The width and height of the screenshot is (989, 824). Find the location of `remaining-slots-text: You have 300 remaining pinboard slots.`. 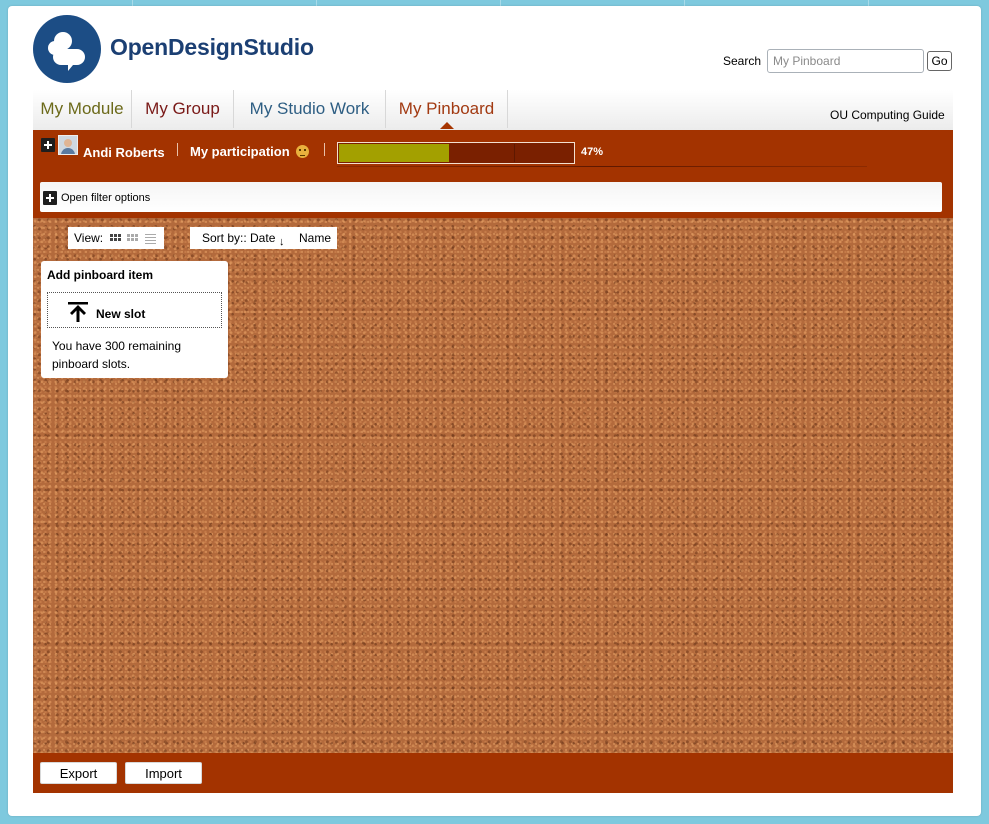

remaining-slots-text: You have 300 remaining pinboard slots. is located at coordinates (116, 355).